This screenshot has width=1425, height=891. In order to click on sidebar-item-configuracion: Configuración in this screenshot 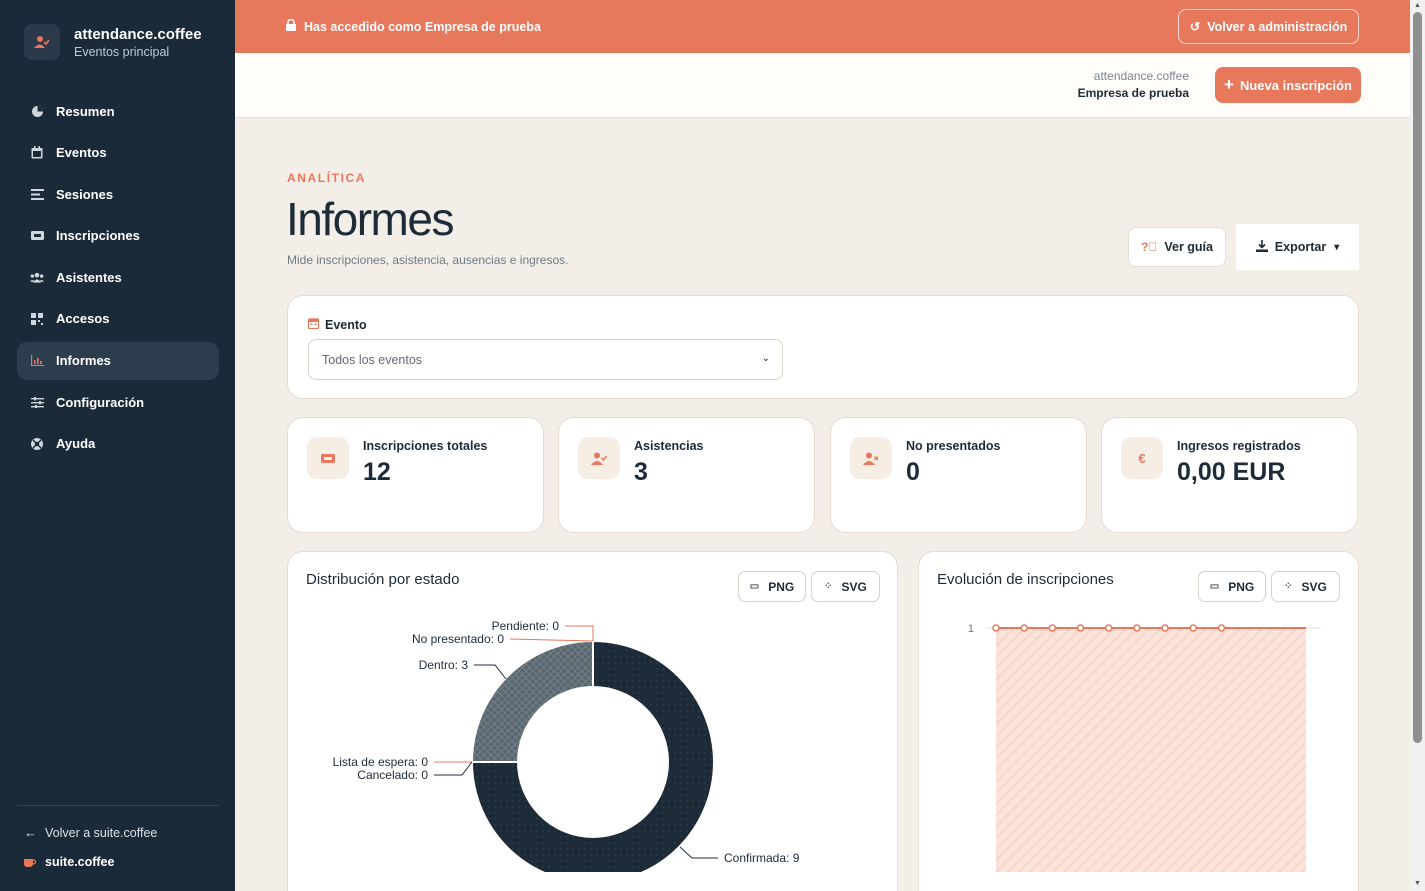, I will do `click(118, 402)`.